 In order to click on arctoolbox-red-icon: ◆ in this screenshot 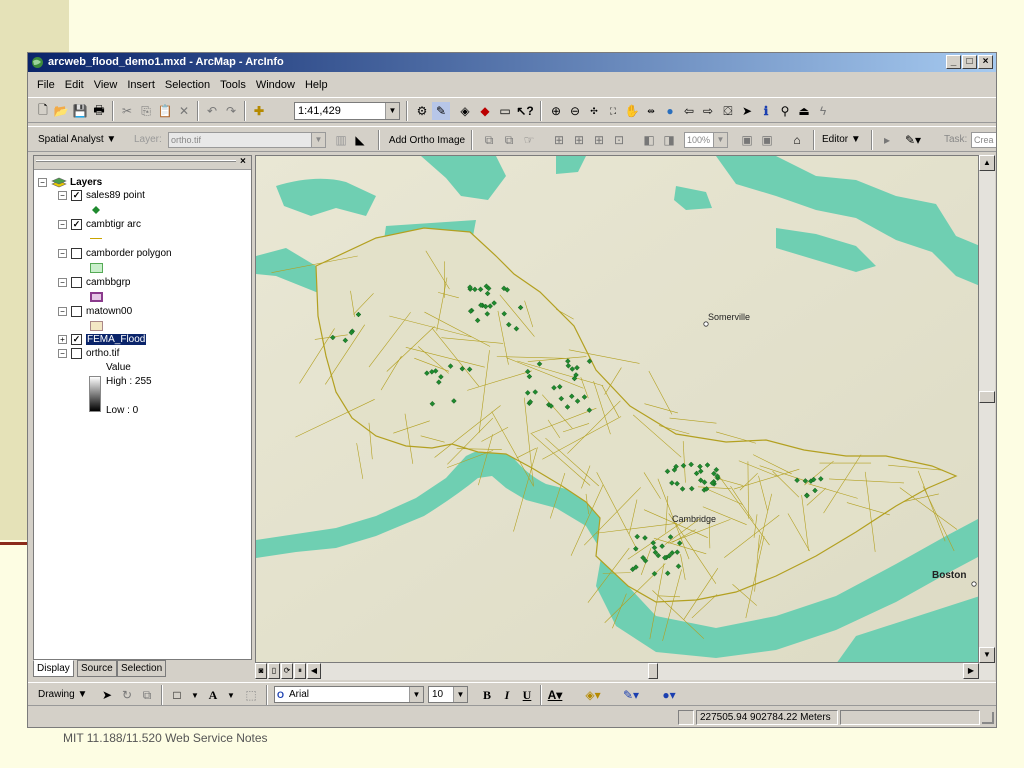, I will do `click(485, 111)`.